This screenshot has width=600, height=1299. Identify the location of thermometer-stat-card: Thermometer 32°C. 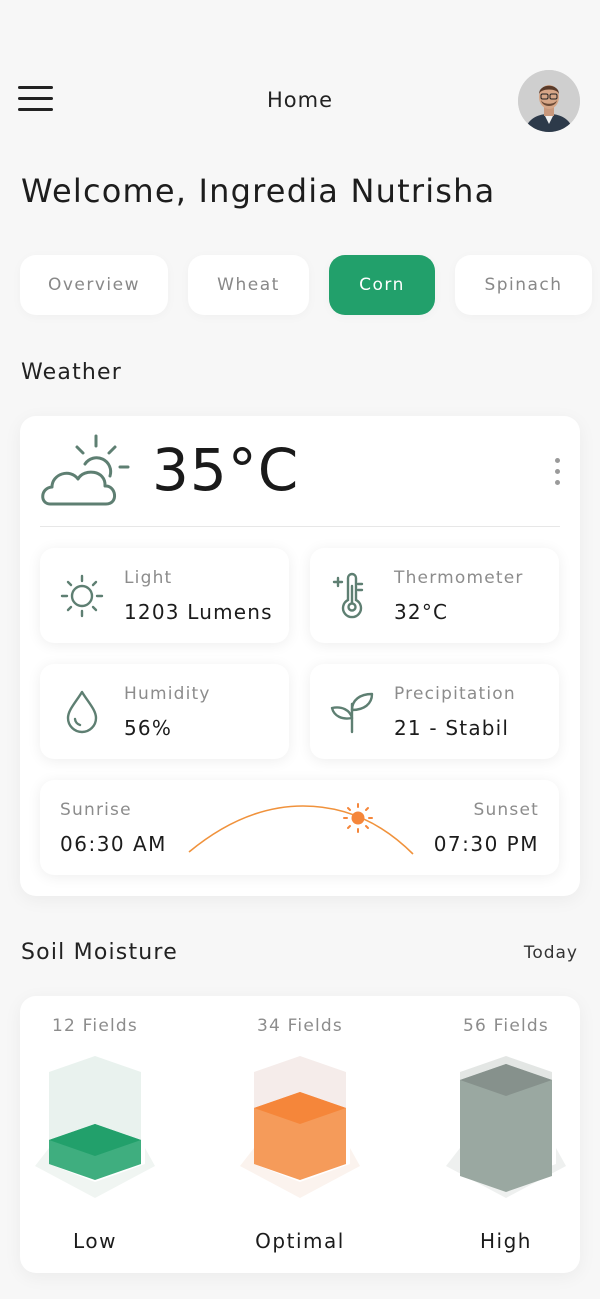
(434, 595).